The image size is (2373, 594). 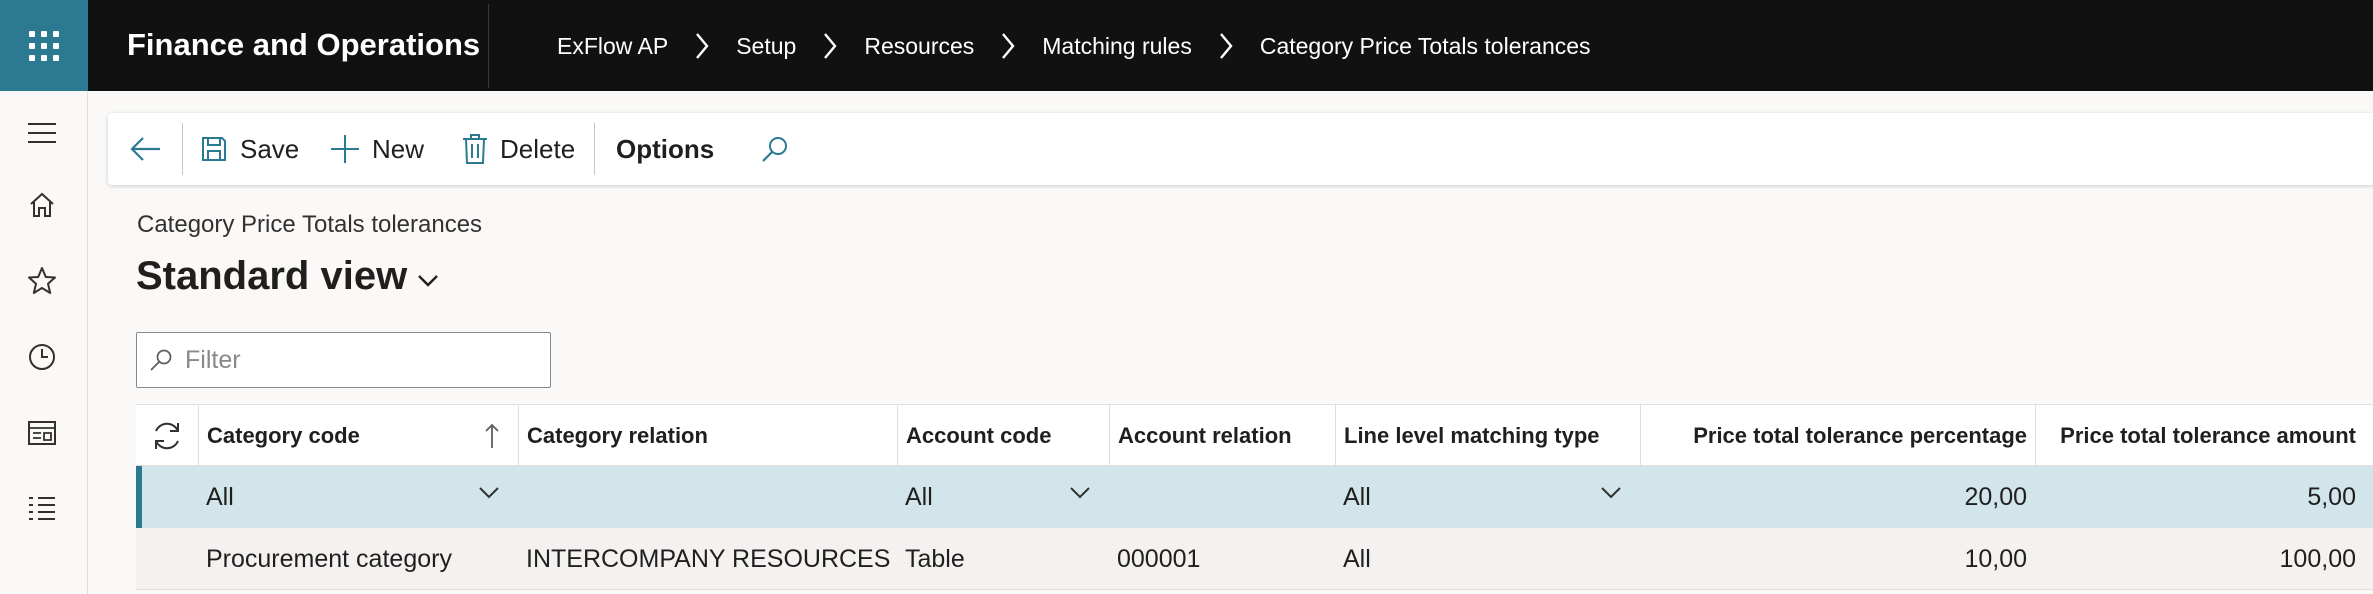 I want to click on filter-box, so click(x=343, y=360).